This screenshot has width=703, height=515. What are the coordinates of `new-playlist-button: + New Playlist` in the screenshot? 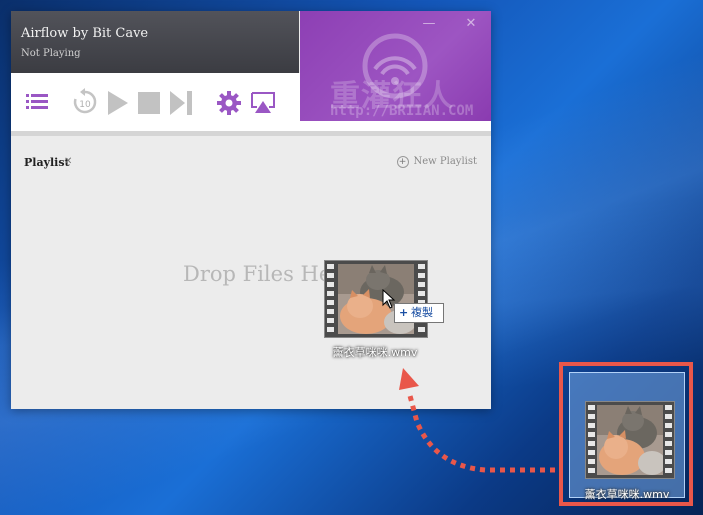 It's located at (437, 162).